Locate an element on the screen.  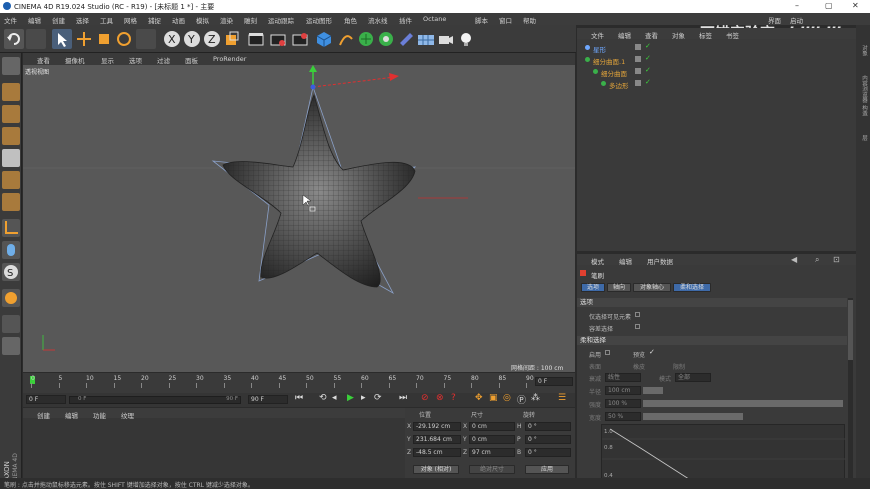
attr-tab-3: 柔和选择 is located at coordinates (692, 287).